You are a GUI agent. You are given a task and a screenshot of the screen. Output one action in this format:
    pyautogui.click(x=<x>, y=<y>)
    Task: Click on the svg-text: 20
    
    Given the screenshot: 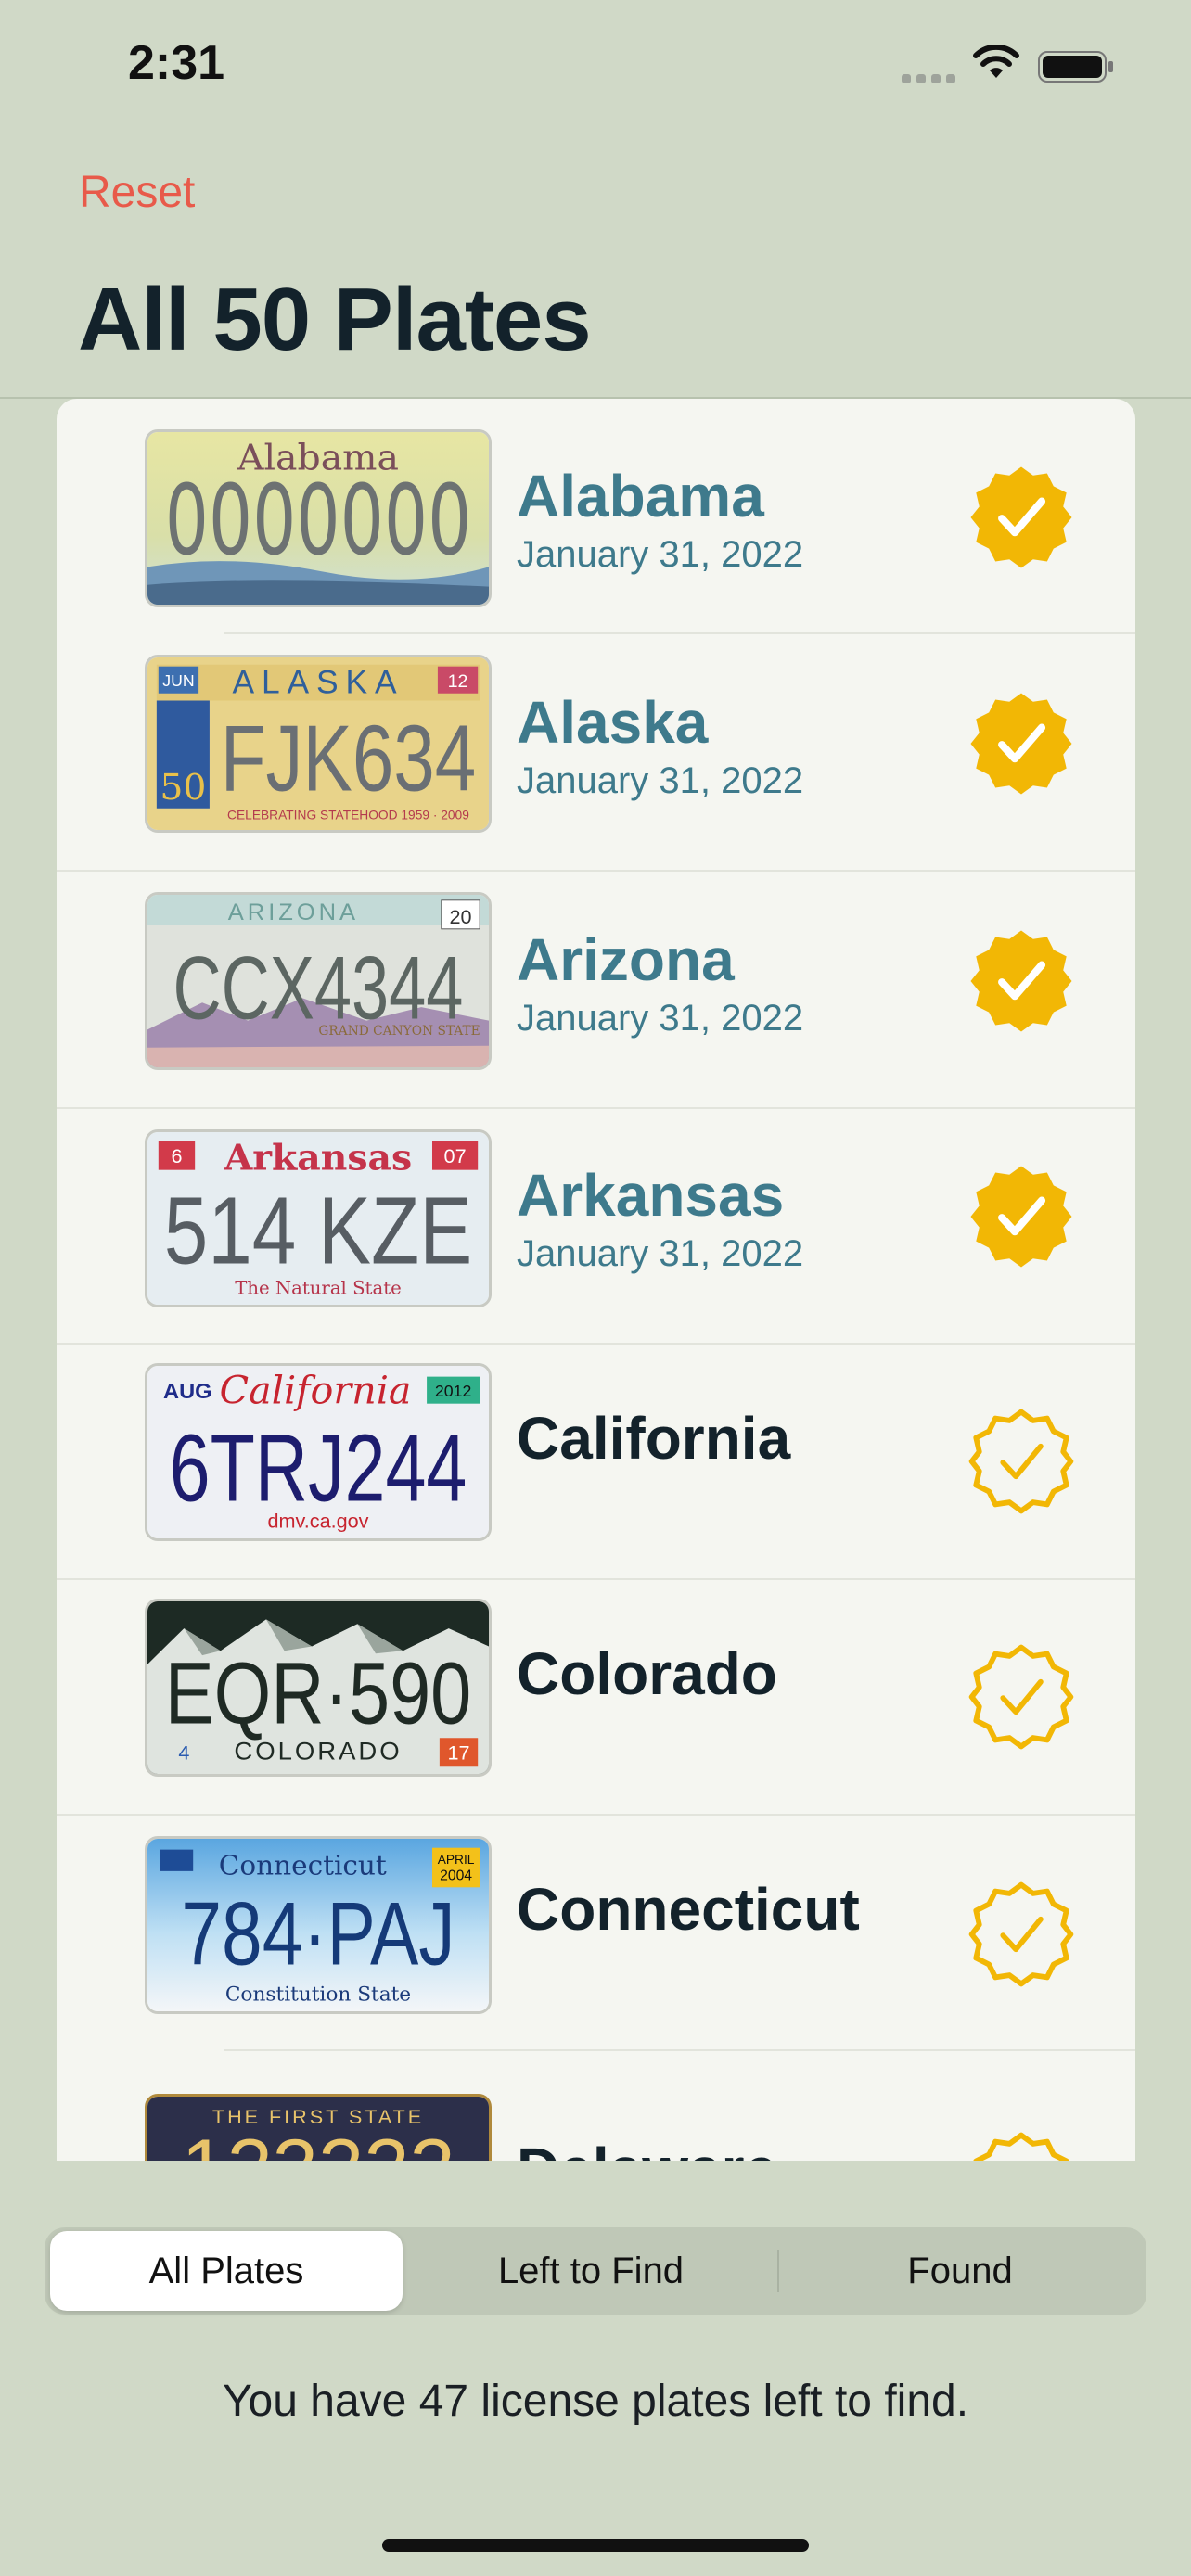 What is the action you would take?
    pyautogui.click(x=460, y=917)
    